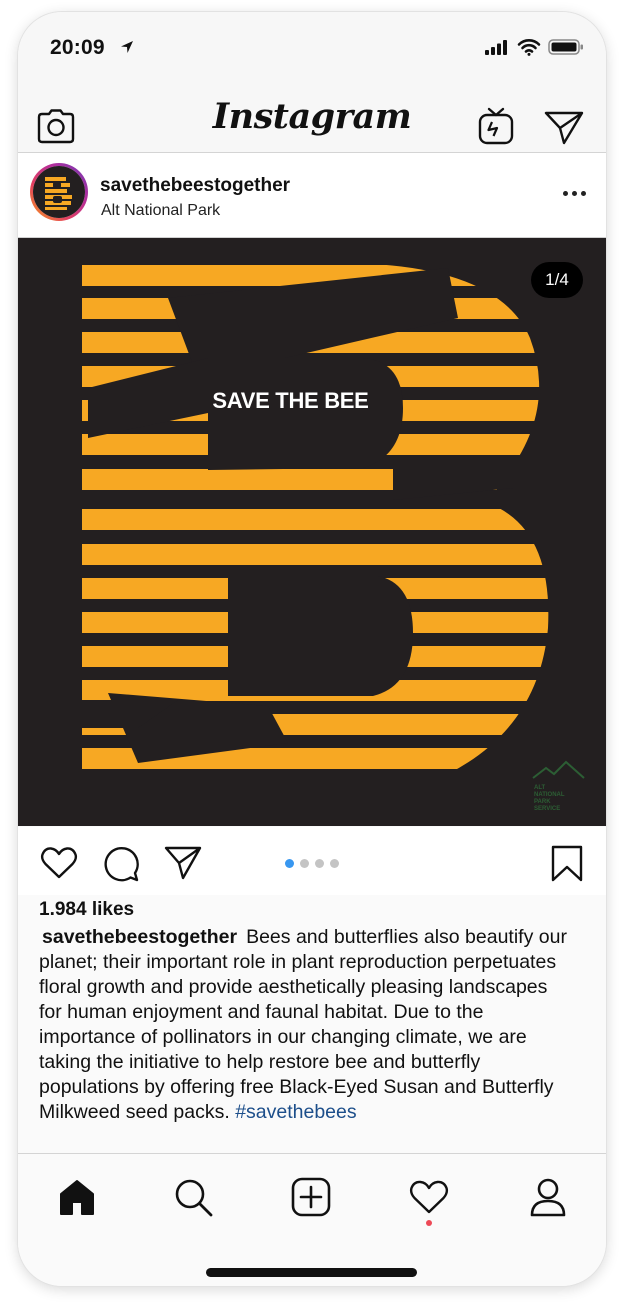 This screenshot has width=625, height=1310. What do you see at coordinates (311, 1197) in the screenshot?
I see `new-post-icon` at bounding box center [311, 1197].